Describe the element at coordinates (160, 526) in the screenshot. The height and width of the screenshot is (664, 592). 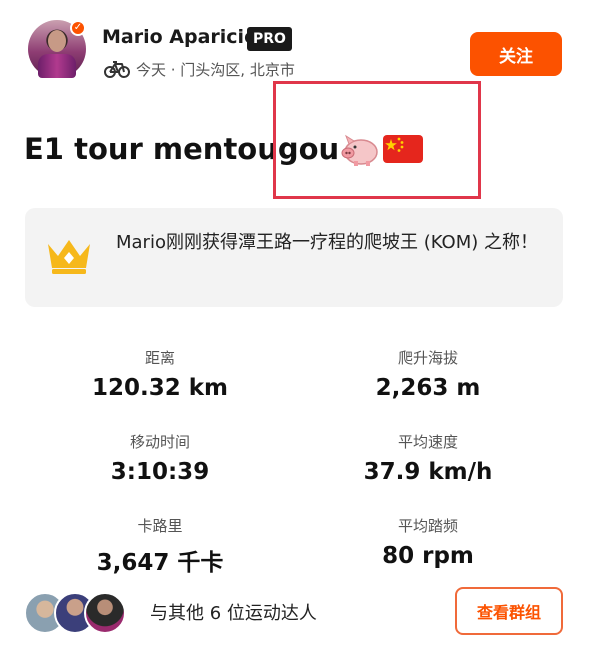
I see `stat-label-calories: 卡路里` at that location.